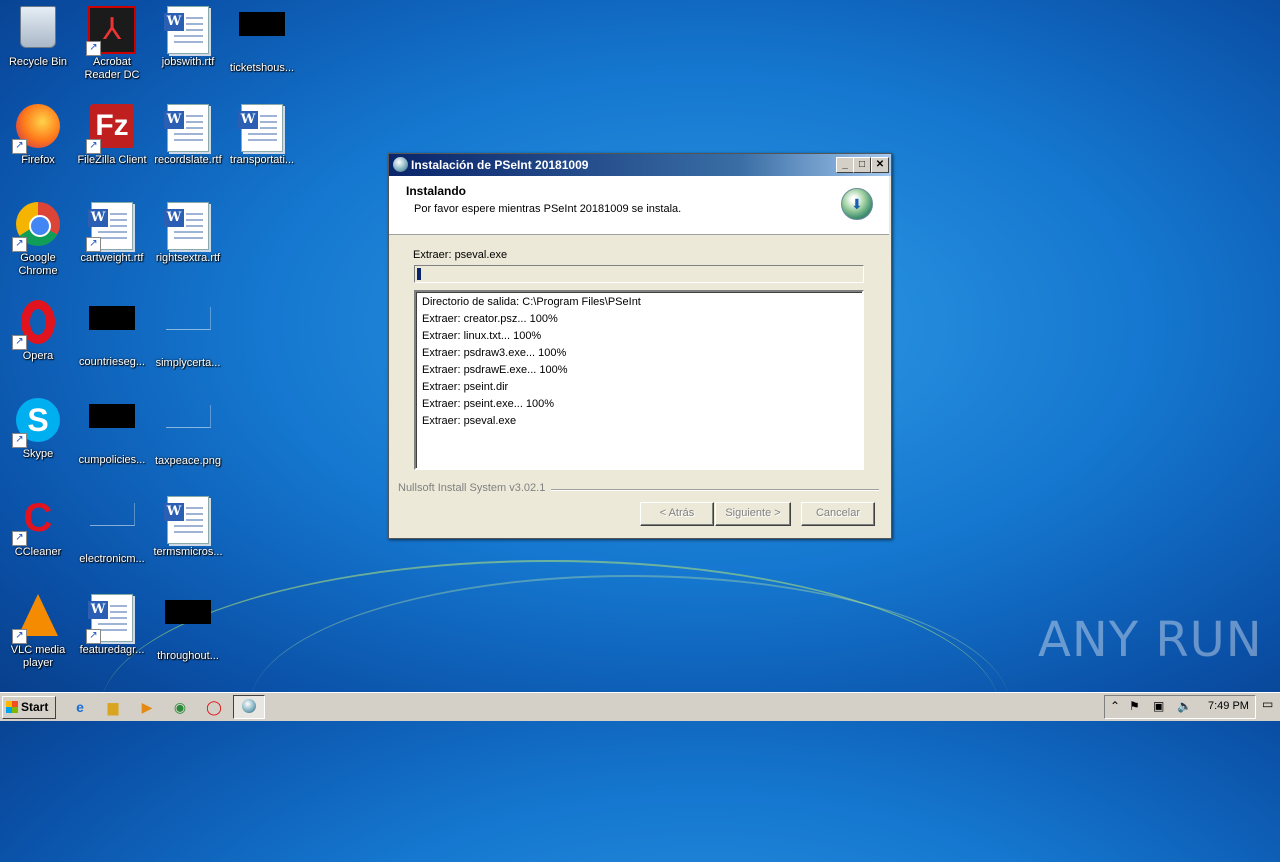 The width and height of the screenshot is (1280, 862). What do you see at coordinates (845, 165) in the screenshot?
I see `minimize-button: _` at bounding box center [845, 165].